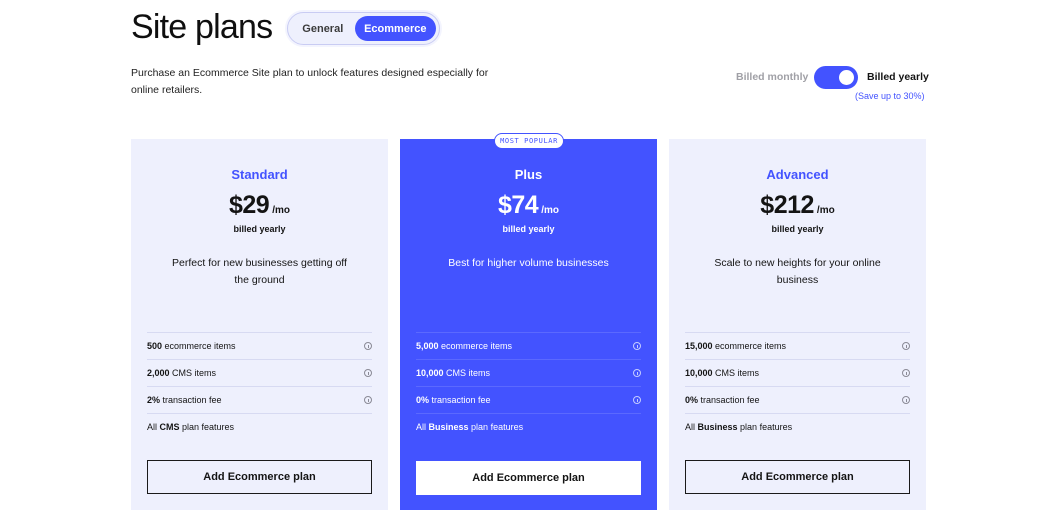 This screenshot has width=1050, height=518. I want to click on plan-price: $74, so click(518, 205).